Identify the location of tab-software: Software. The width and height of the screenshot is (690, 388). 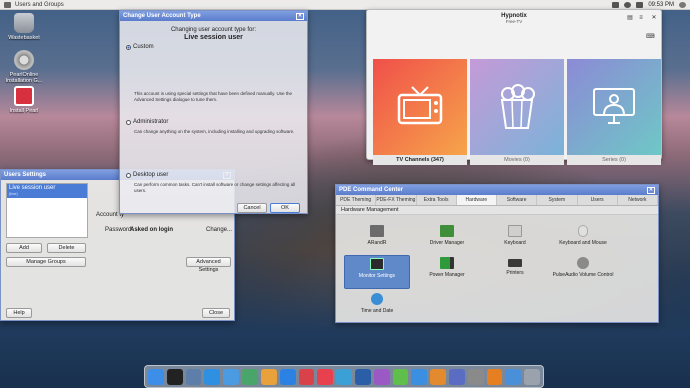
(517, 200).